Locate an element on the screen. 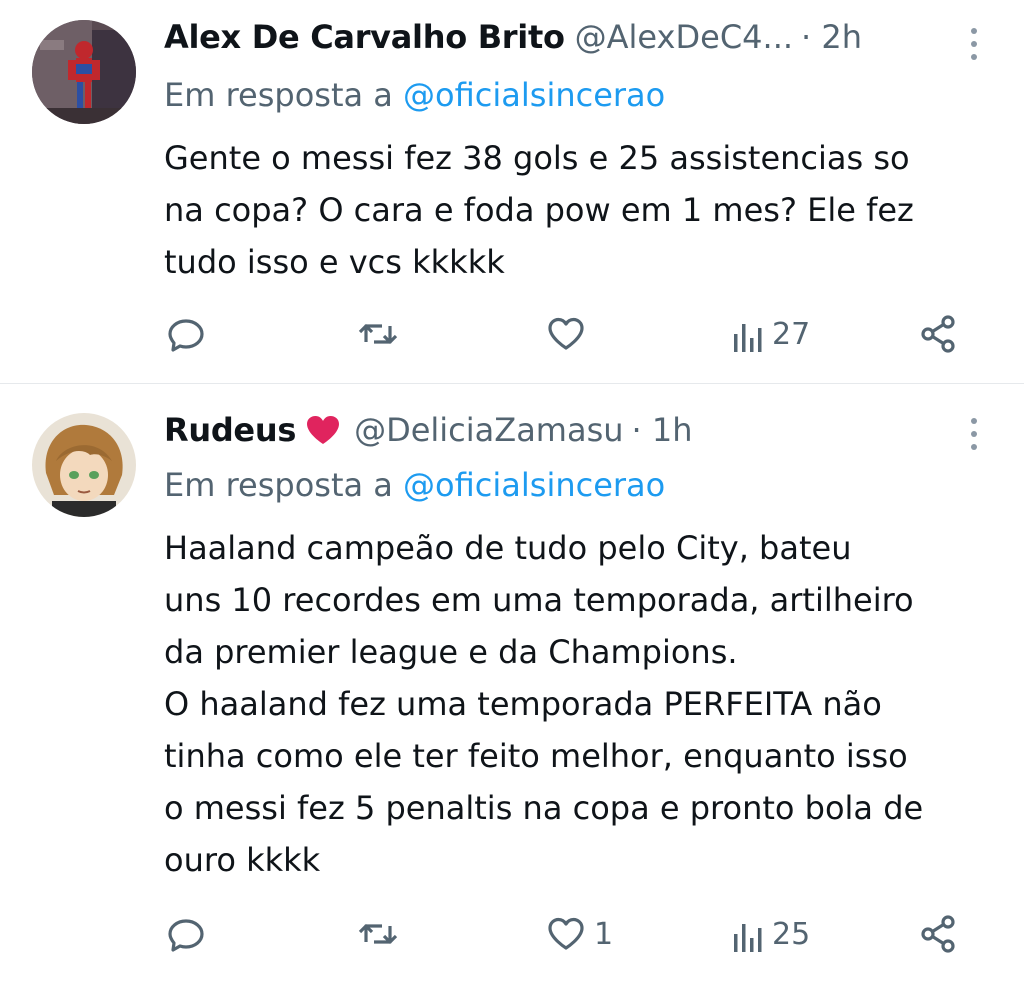 The height and width of the screenshot is (981, 1024). tweet-text-line: O haaland fez uma temporada PERFEITA não is located at coordinates (523, 704).